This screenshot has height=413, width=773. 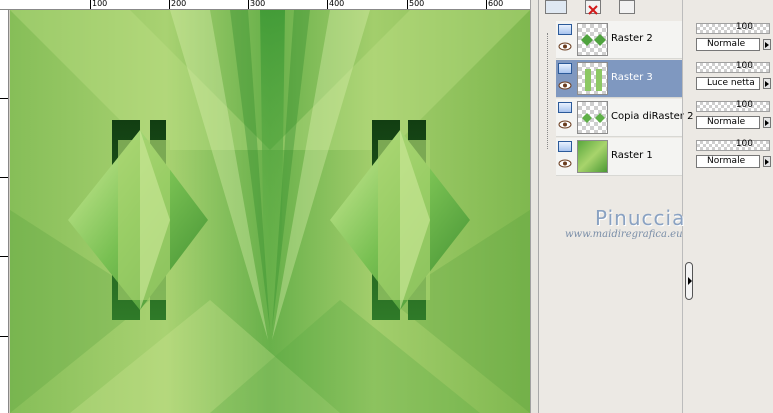 I want to click on layer-properties-icon, so click(x=627, y=7).